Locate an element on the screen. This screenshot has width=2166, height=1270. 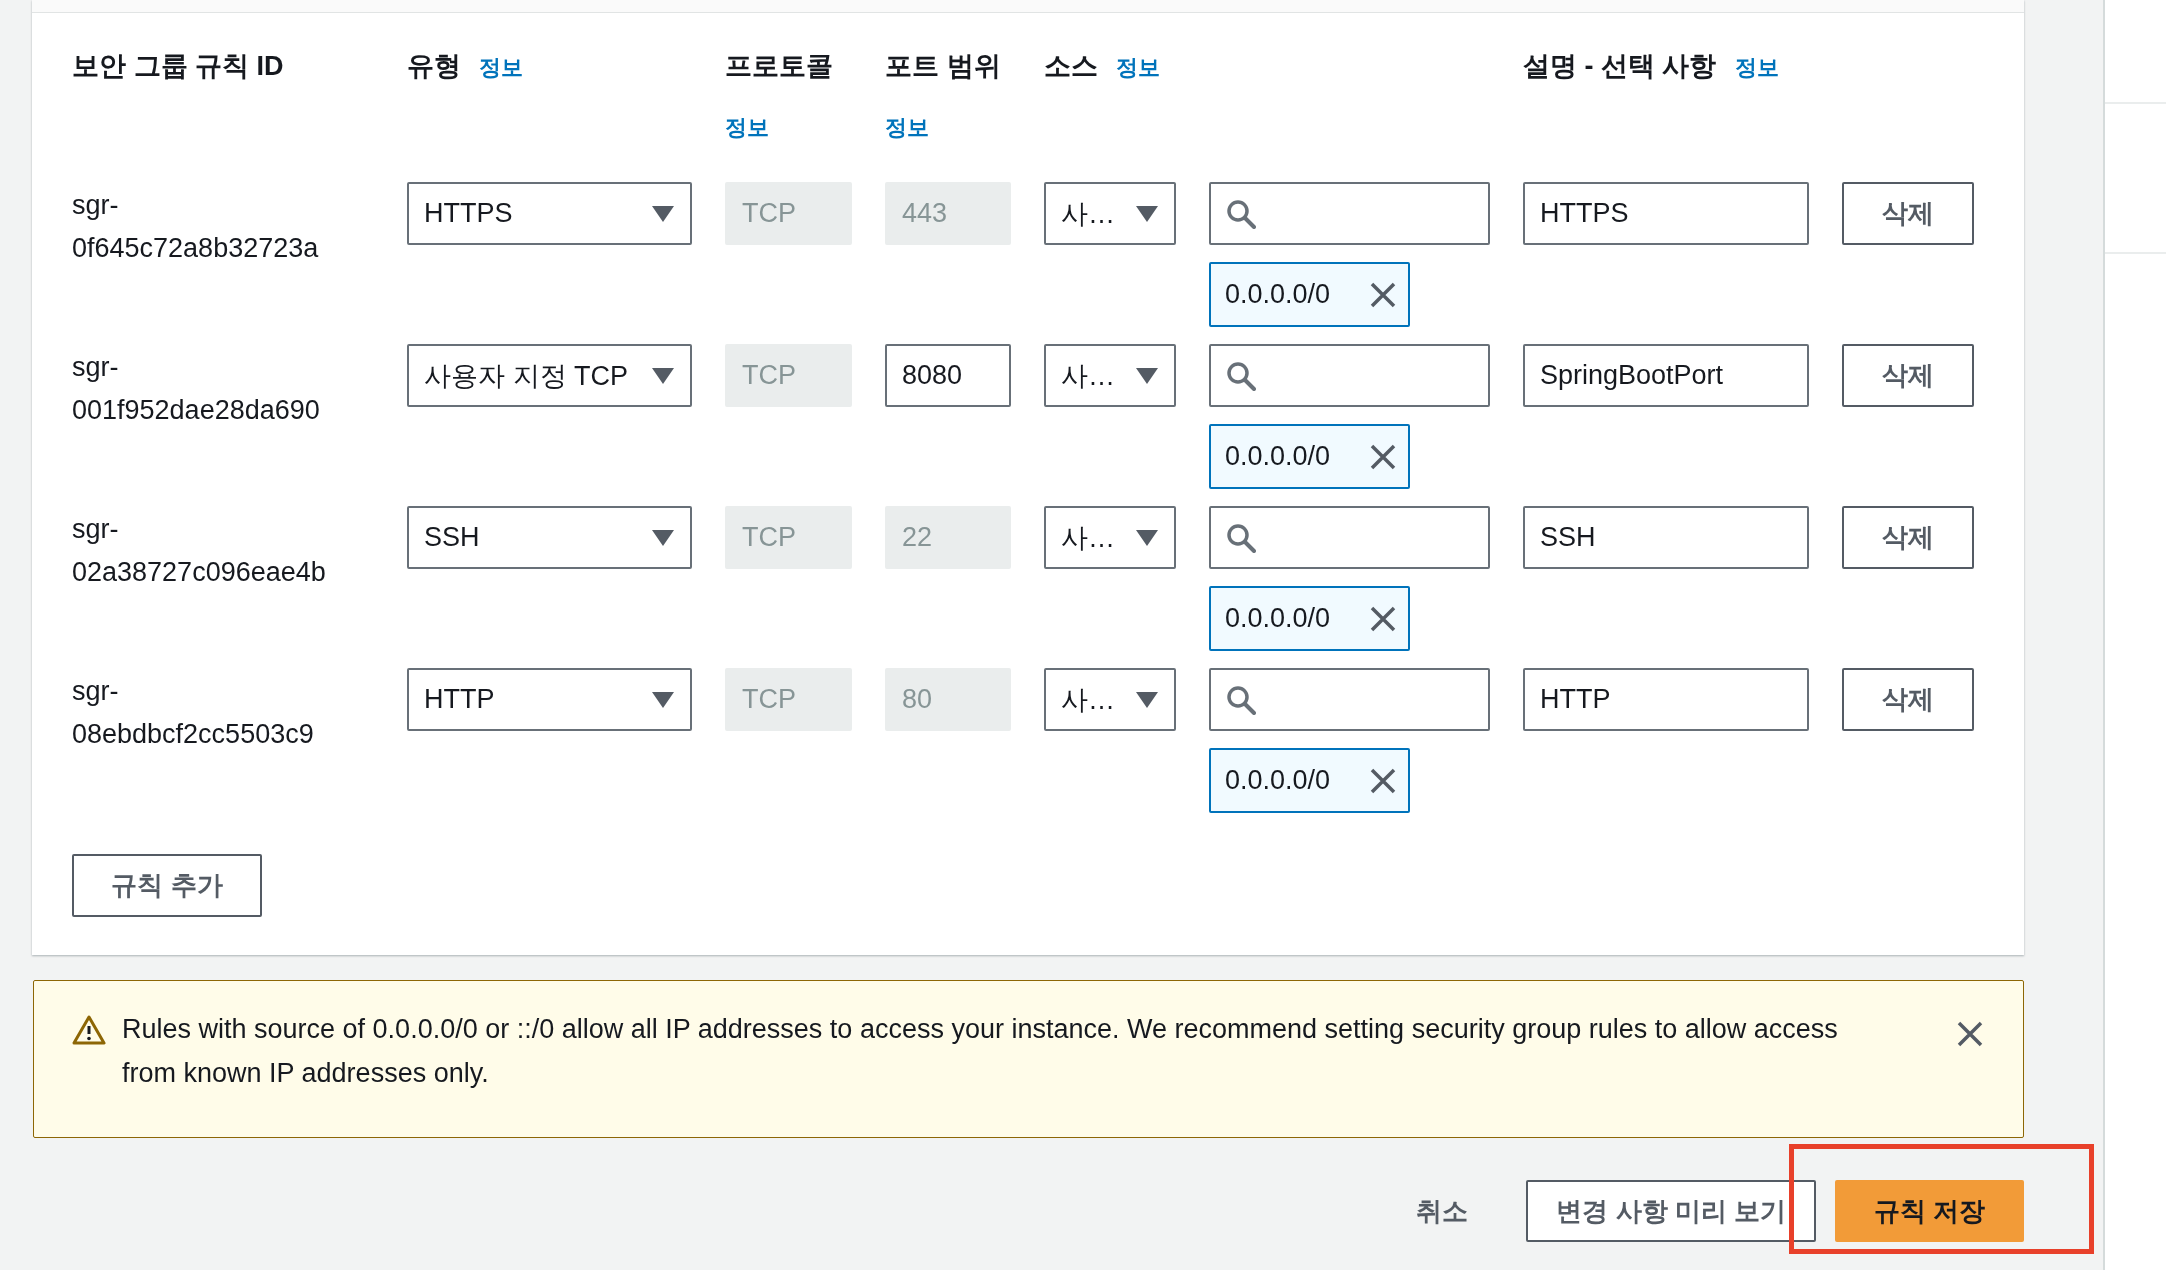
port-field: 22 is located at coordinates (948, 537).